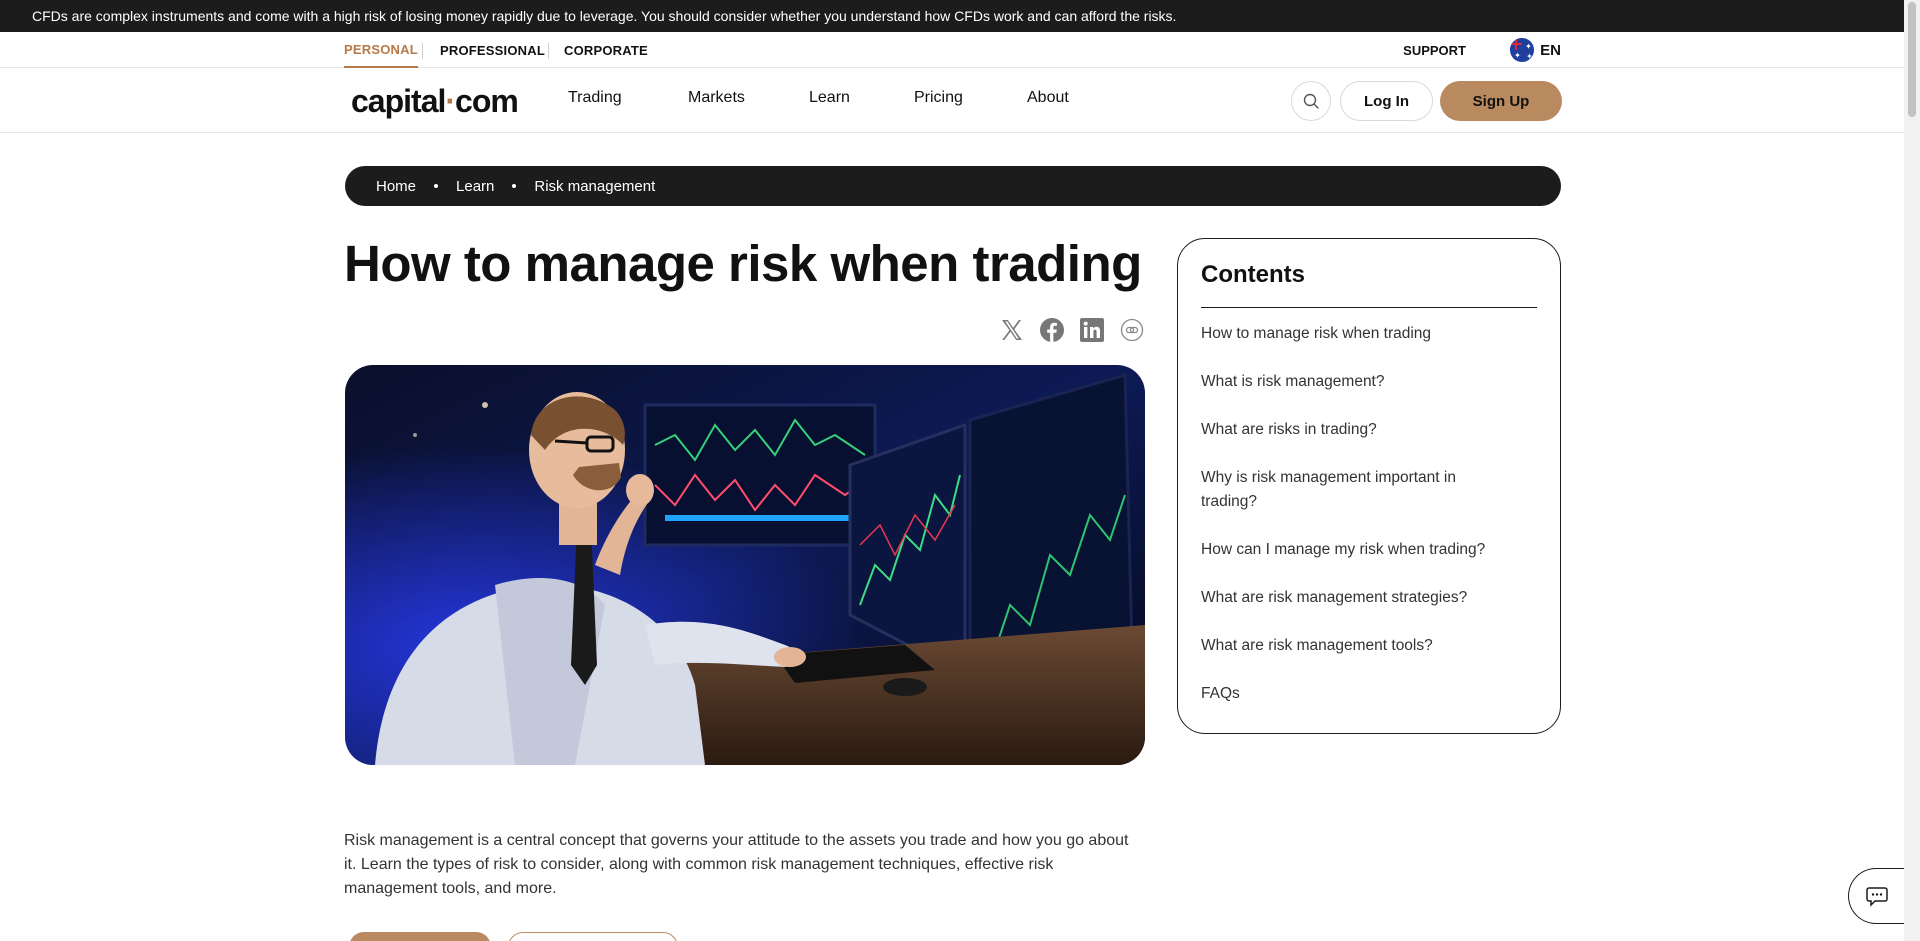  I want to click on share-facebook-button, so click(1052, 330).